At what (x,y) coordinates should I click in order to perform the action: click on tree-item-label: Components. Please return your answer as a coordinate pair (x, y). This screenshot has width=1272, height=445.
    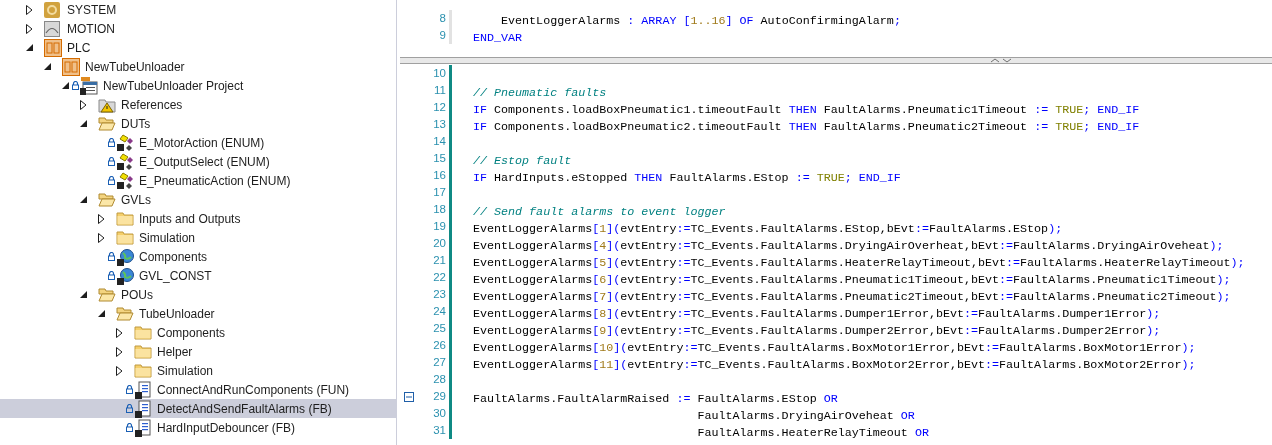
    Looking at the image, I should click on (173, 257).